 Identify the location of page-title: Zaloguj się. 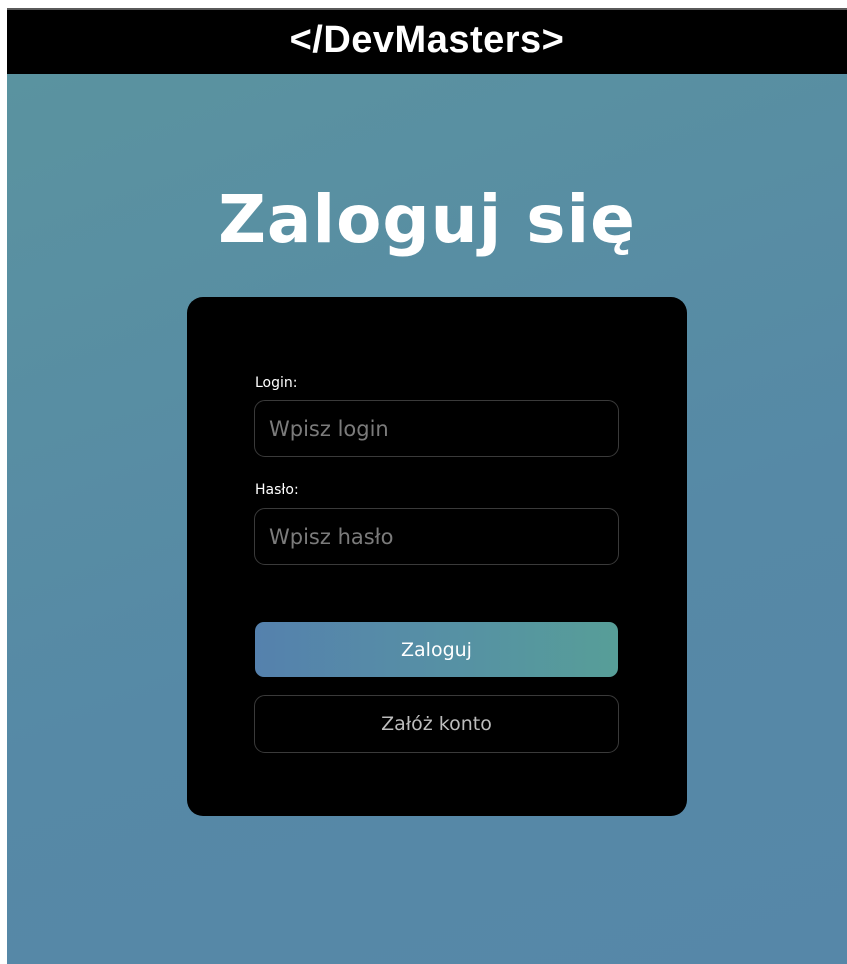
(427, 220).